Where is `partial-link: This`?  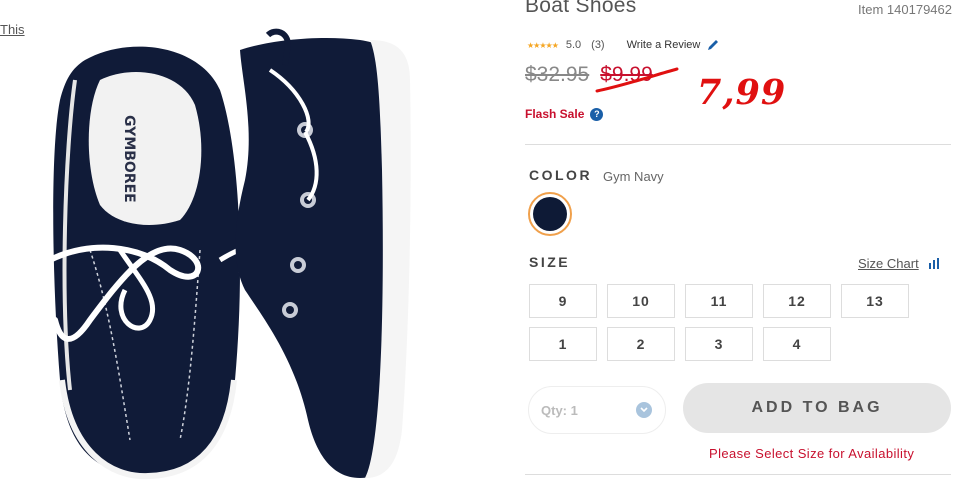 partial-link: This is located at coordinates (12, 29).